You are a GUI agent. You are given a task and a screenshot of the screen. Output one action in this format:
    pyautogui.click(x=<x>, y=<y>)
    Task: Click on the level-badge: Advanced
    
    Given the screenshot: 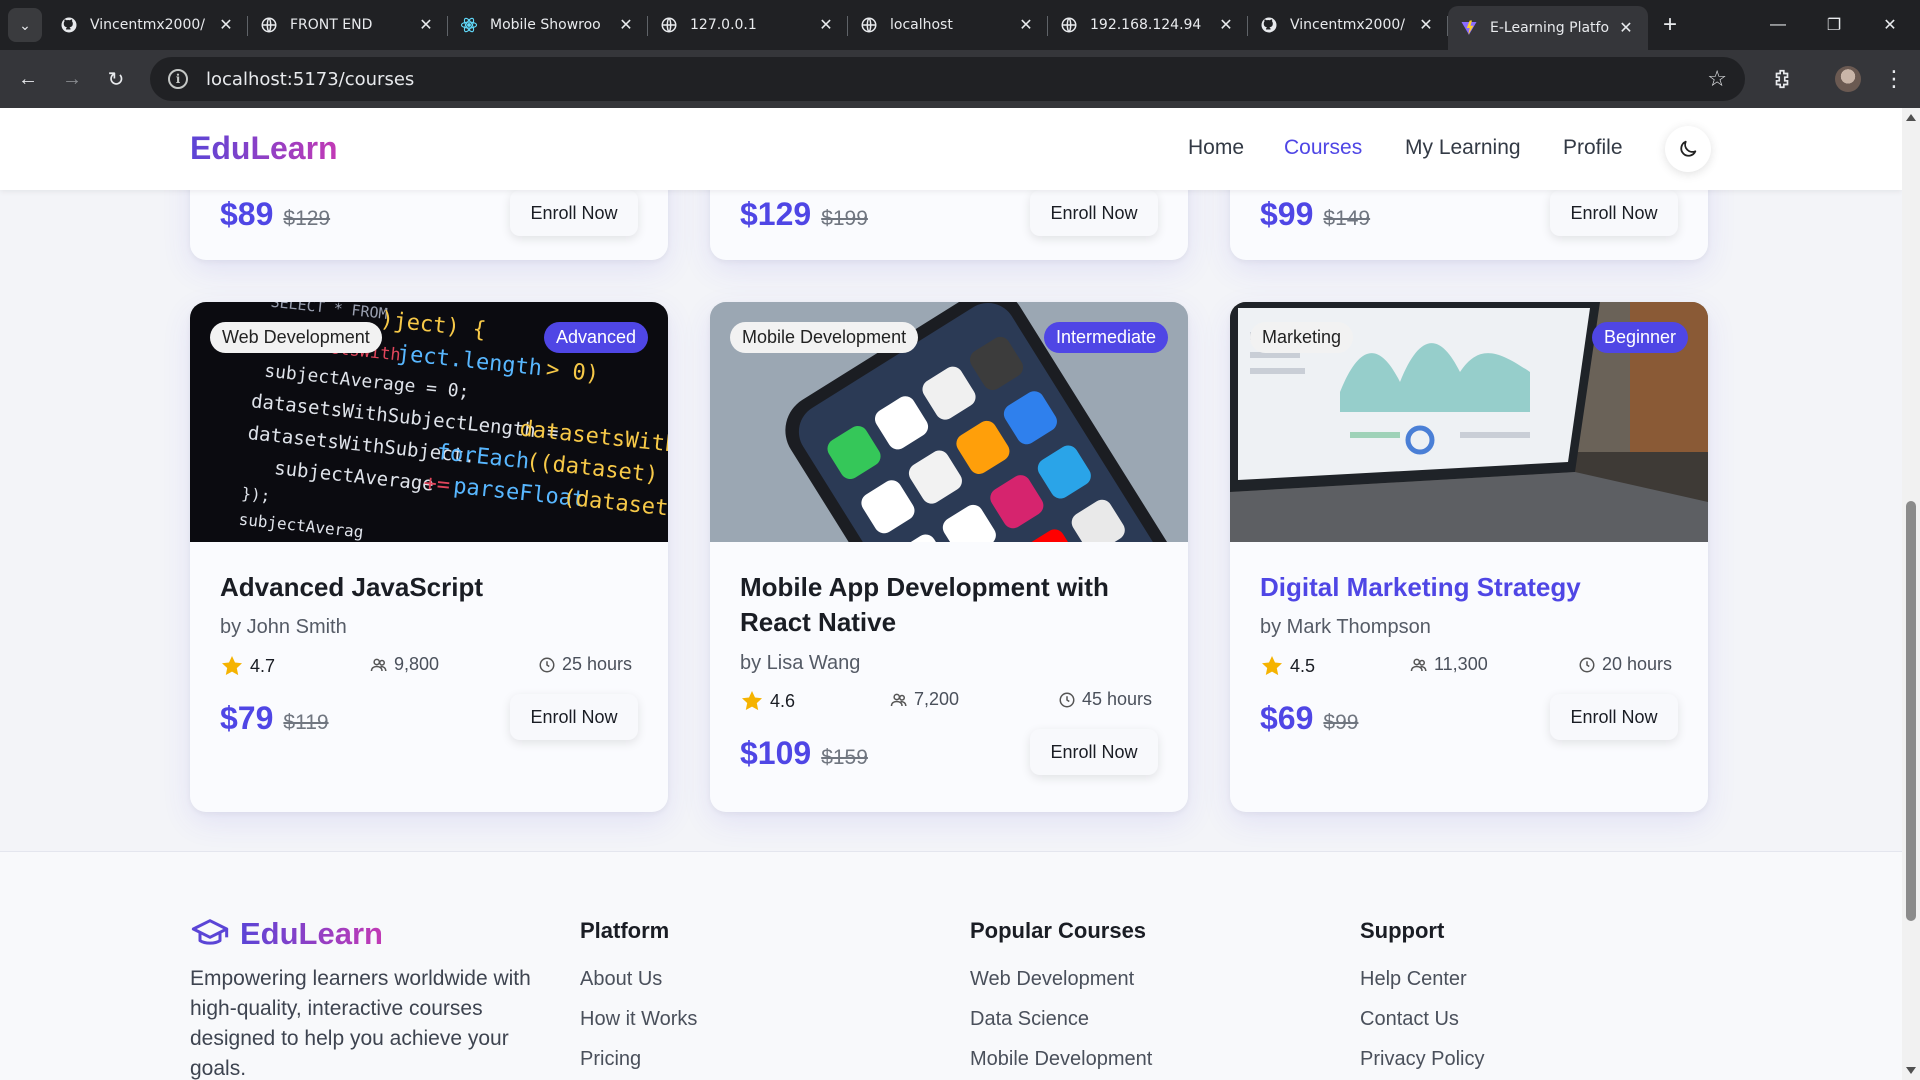 What is the action you would take?
    pyautogui.click(x=595, y=337)
    